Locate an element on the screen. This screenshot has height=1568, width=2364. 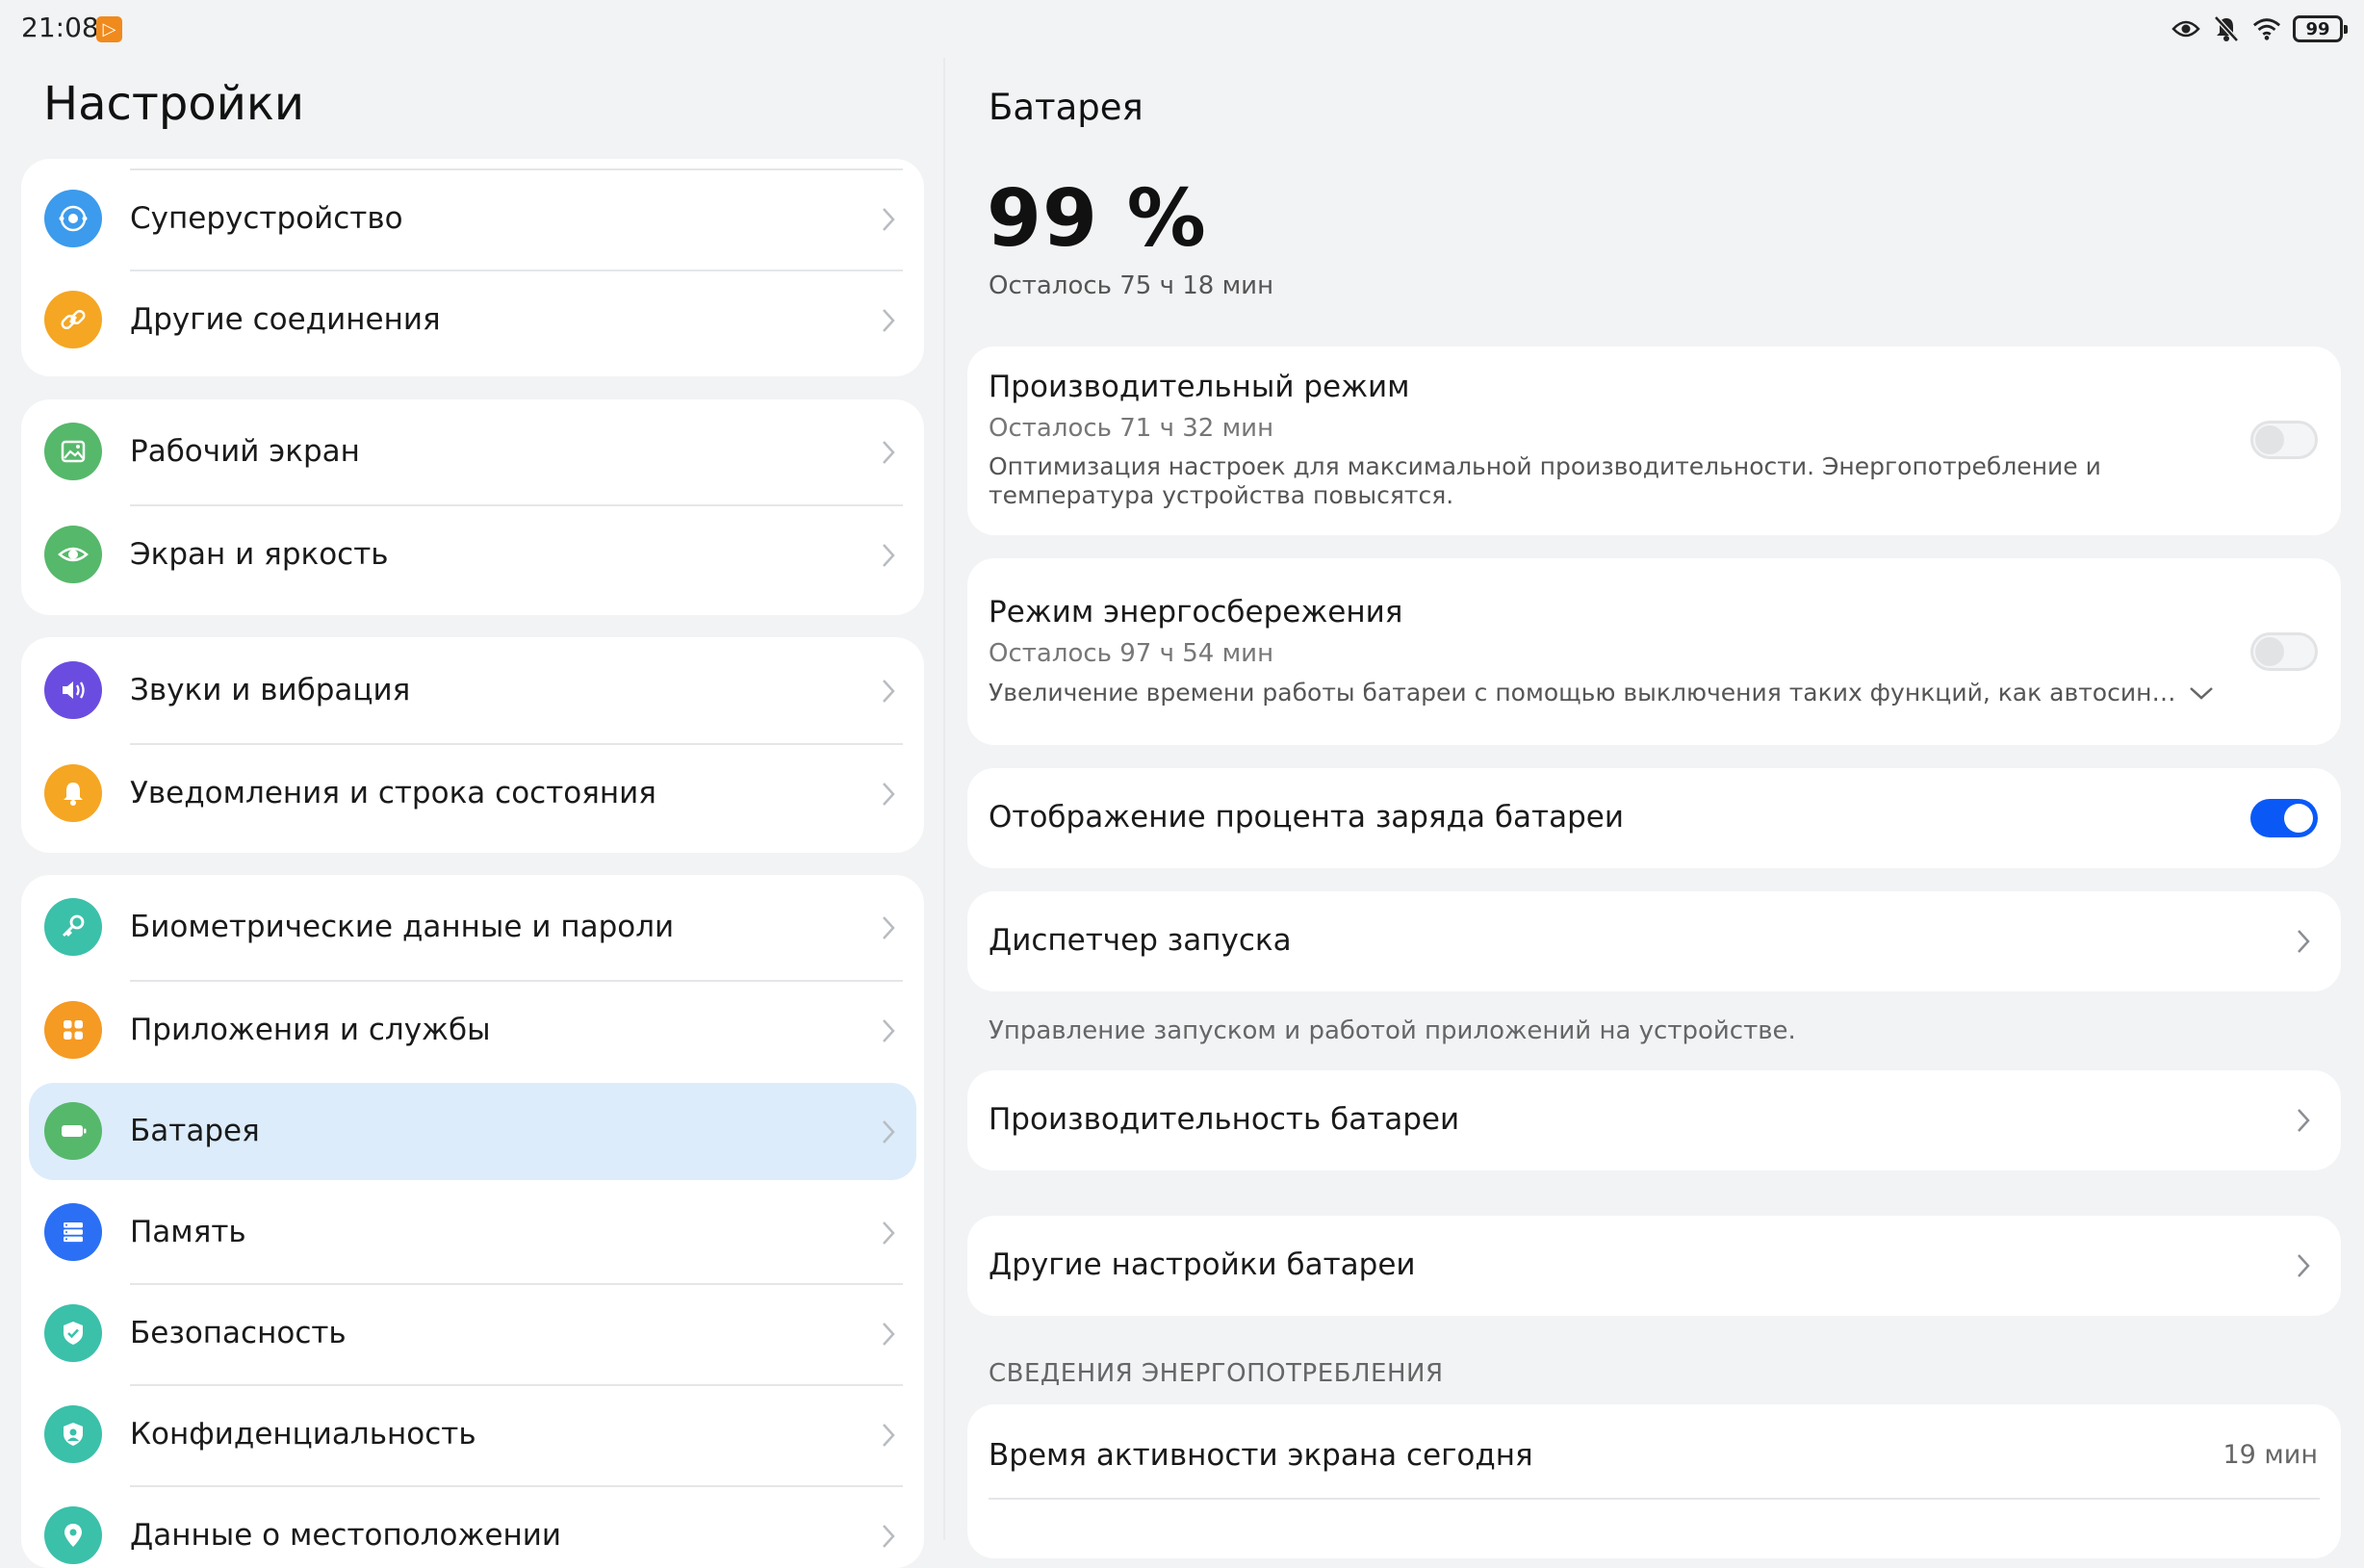
settings-group-display: Рабочий экран Экран и яркость is located at coordinates (472, 507).